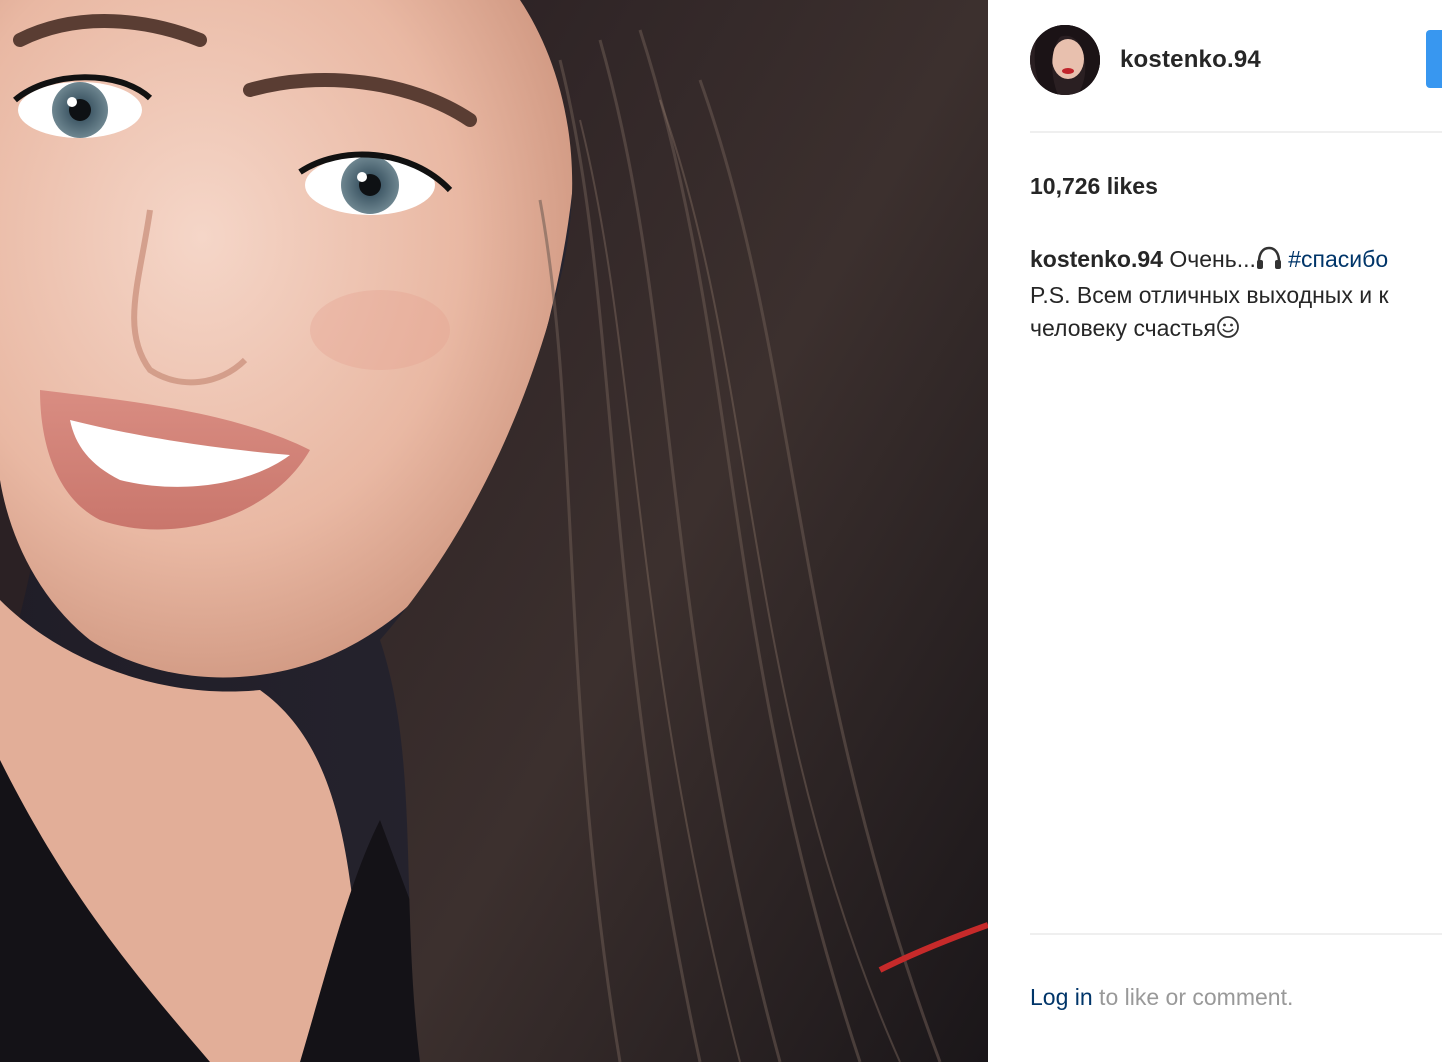 Image resolution: width=1442 pixels, height=1062 pixels. Describe the element at coordinates (1228, 331) in the screenshot. I see `smiling-face-icon` at that location.